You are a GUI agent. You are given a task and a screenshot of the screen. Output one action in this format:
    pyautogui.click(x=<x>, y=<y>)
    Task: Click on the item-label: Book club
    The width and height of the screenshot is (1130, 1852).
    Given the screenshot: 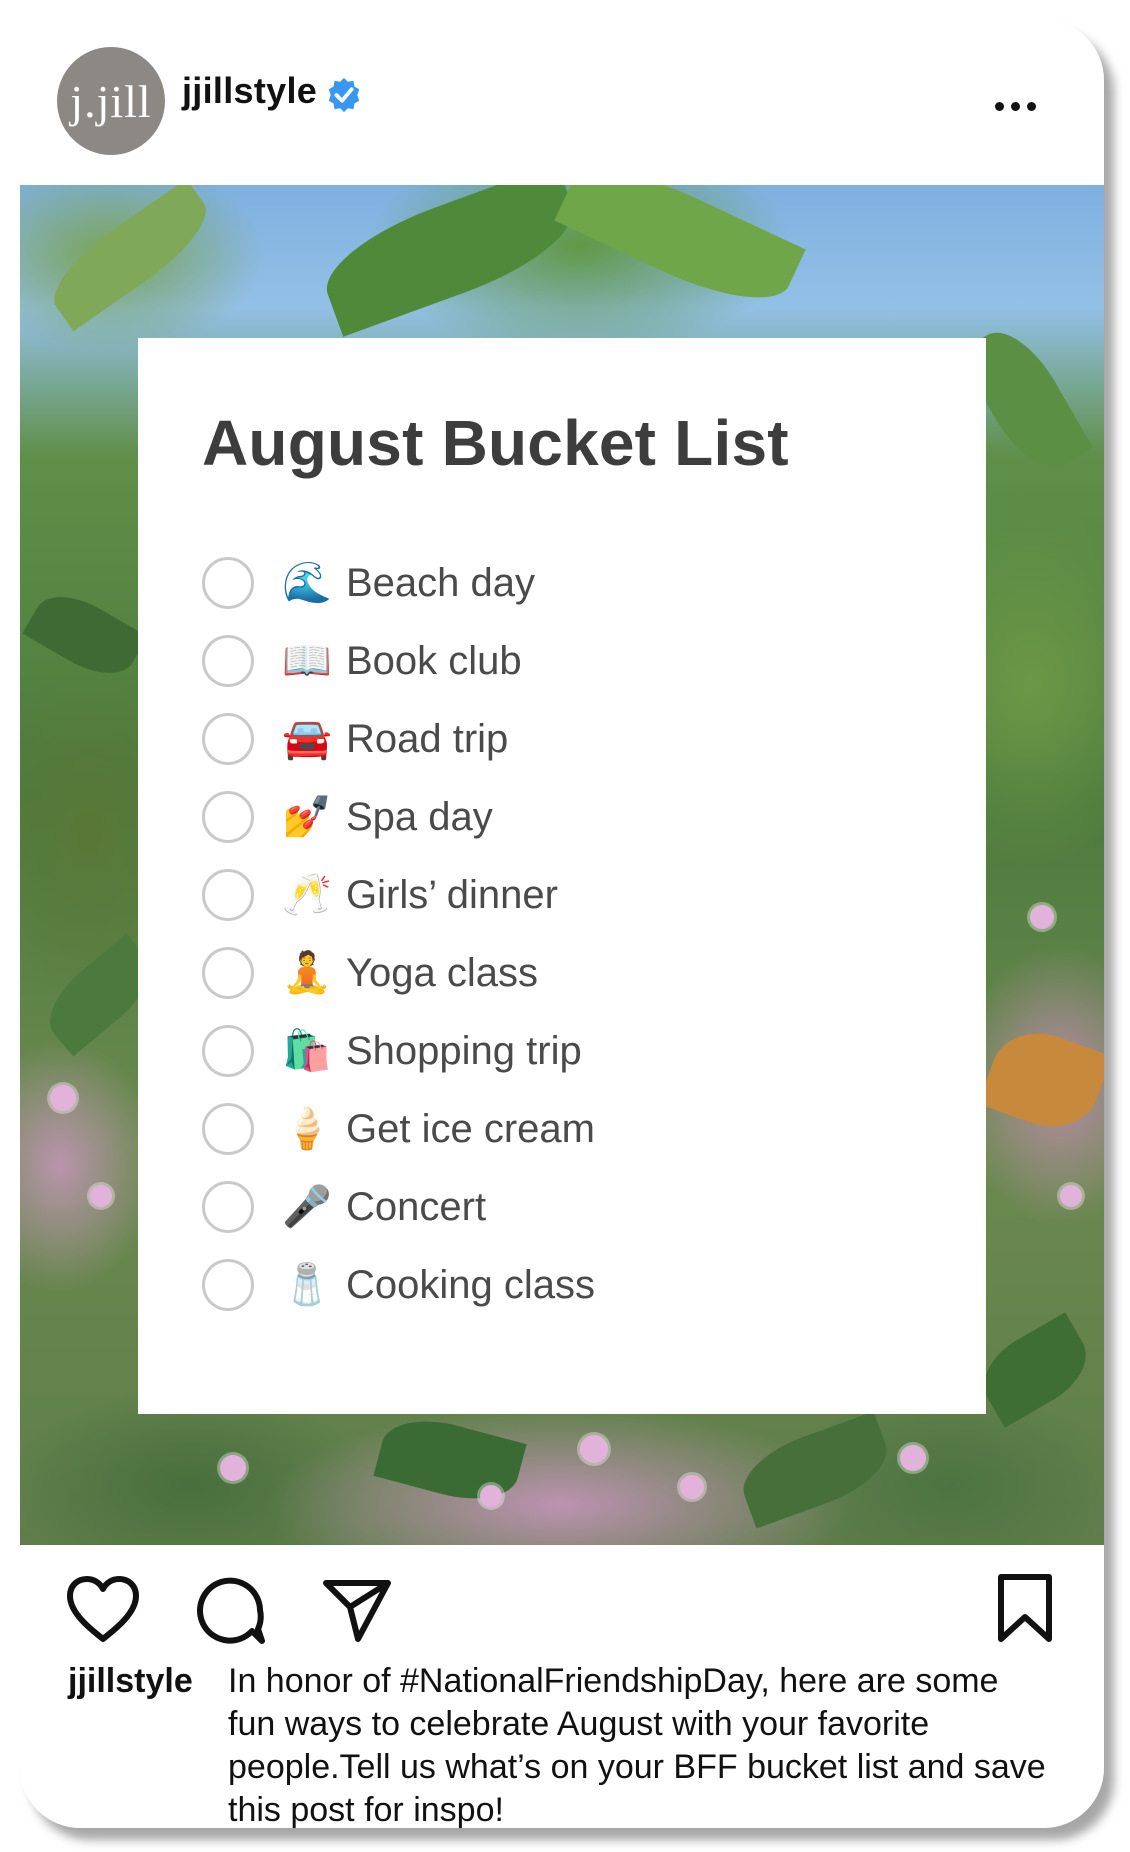 What is the action you would take?
    pyautogui.click(x=434, y=660)
    